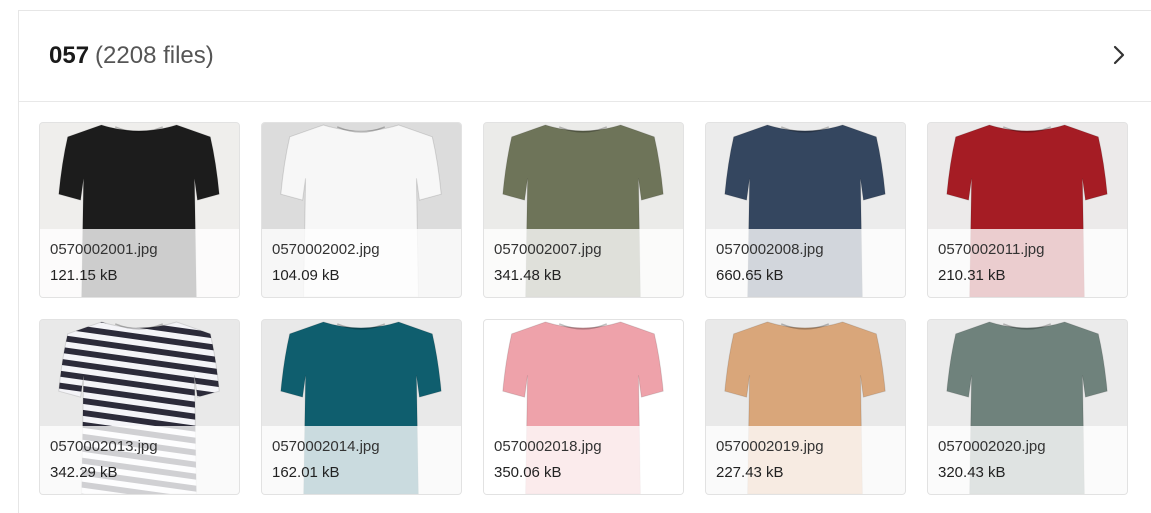 This screenshot has width=1151, height=513. Describe the element at coordinates (84, 472) in the screenshot. I see `file-size: 342.29 kB` at that location.